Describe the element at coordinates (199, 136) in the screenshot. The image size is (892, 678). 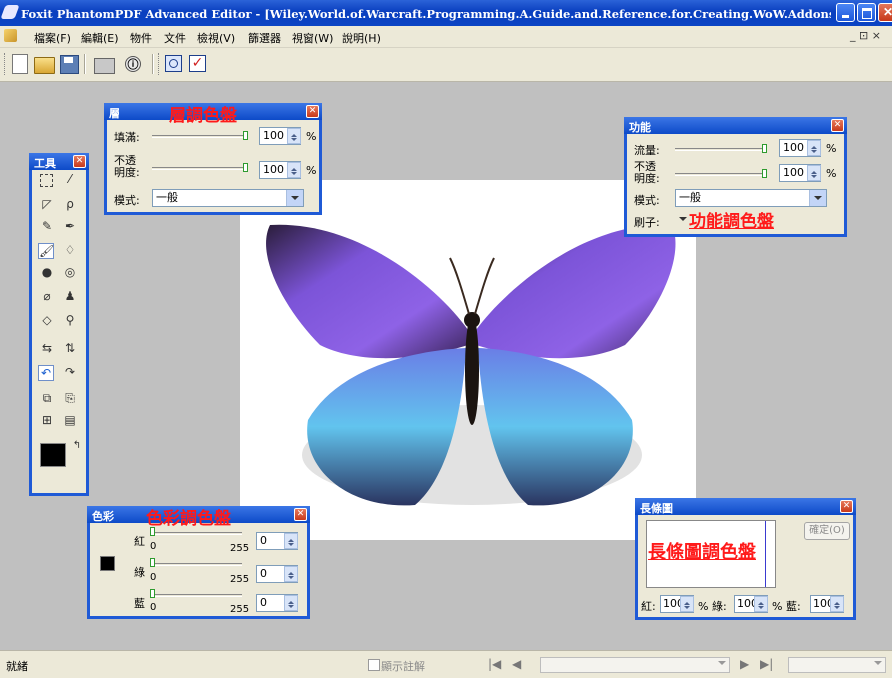
I see `fill-slider` at that location.